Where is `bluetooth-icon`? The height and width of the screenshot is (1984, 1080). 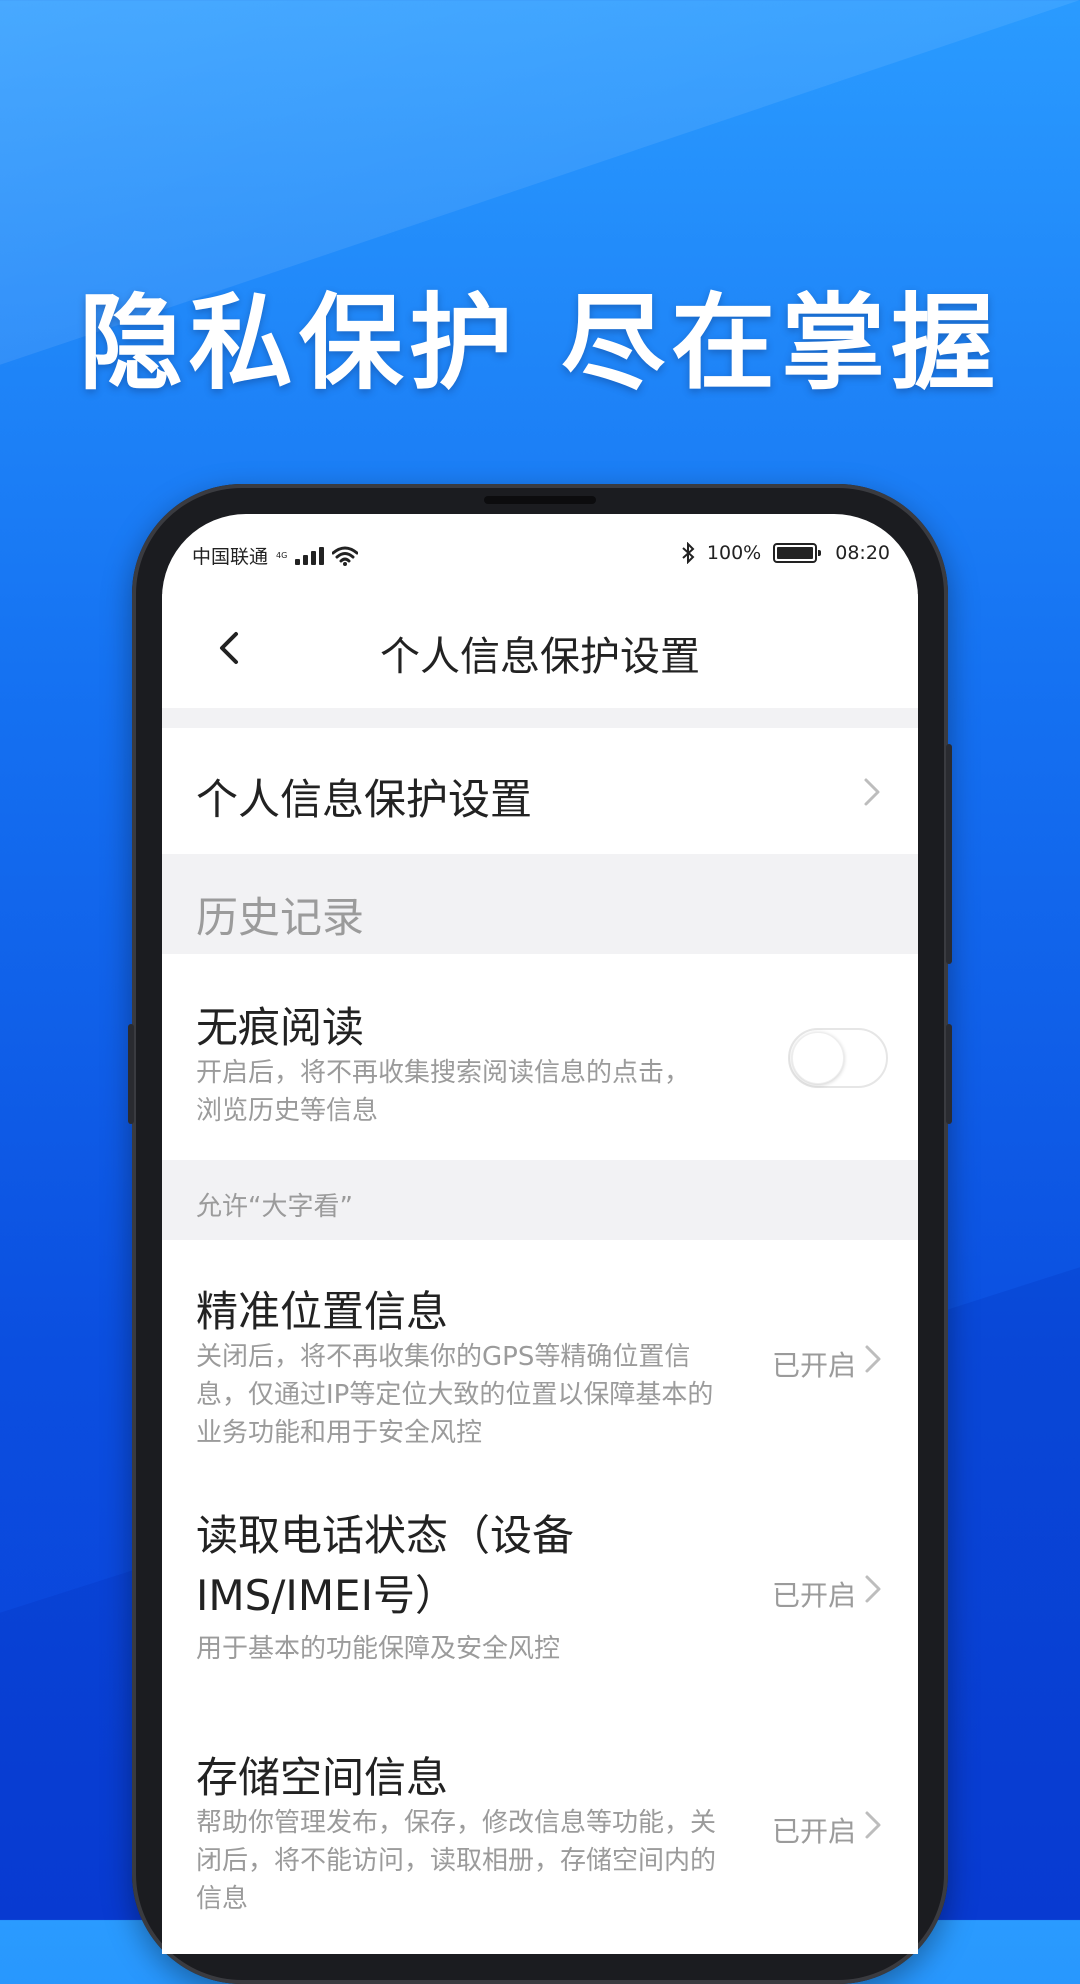
bluetooth-icon is located at coordinates (688, 553).